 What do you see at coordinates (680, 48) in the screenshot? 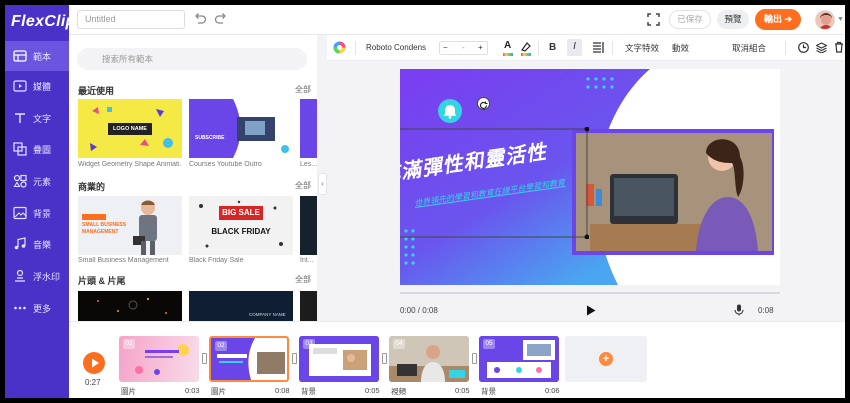
I see `animation-button: 動效` at bounding box center [680, 48].